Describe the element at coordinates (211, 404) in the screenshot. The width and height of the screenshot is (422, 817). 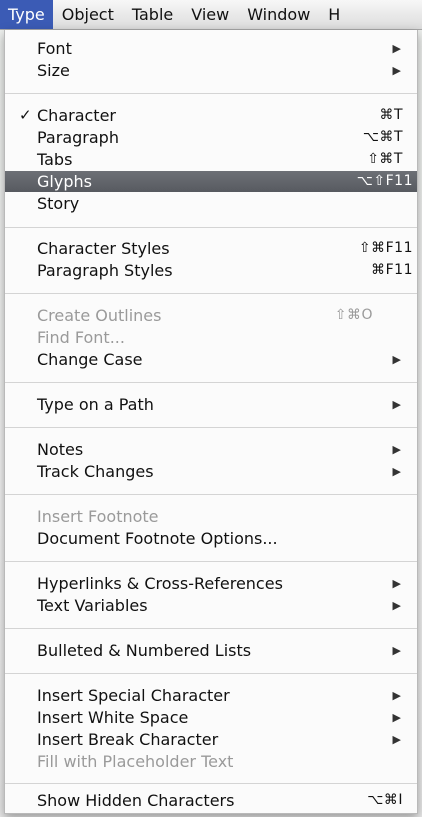
I see `menu-item-type-on-a-path: Type on a Path ▶` at that location.